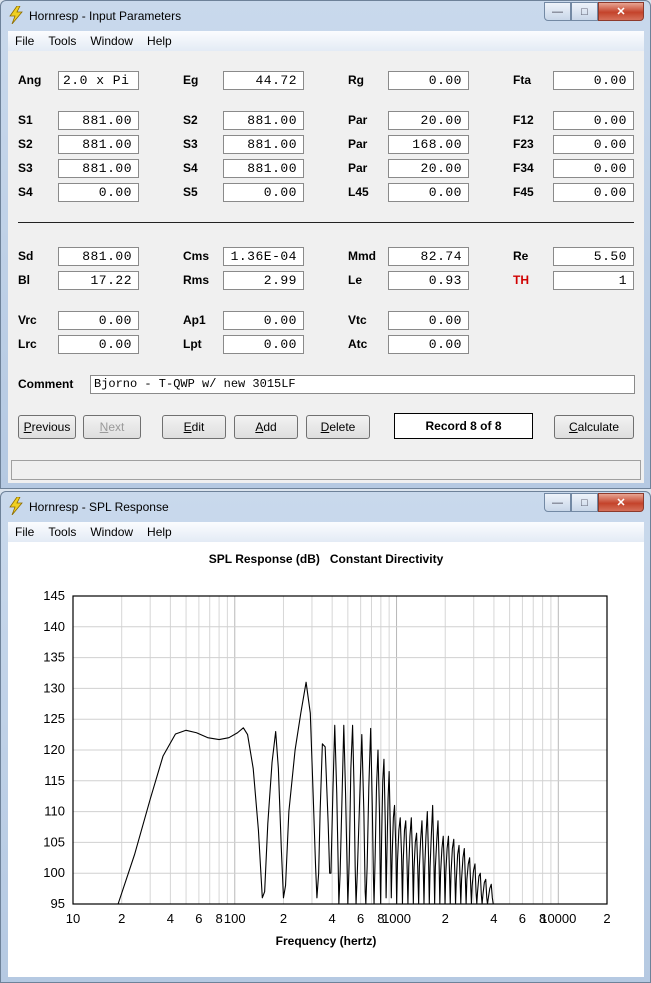 The width and height of the screenshot is (651, 983). Describe the element at coordinates (593, 192) in the screenshot. I see `param-field-f45: 0.00` at that location.